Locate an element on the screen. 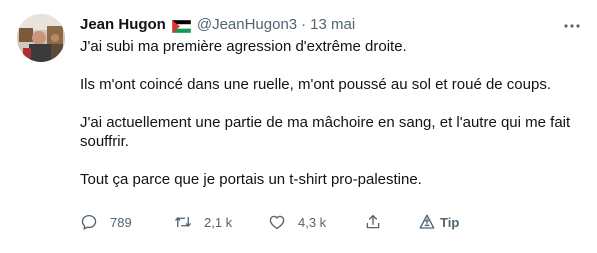  retweet-icon is located at coordinates (183, 222).